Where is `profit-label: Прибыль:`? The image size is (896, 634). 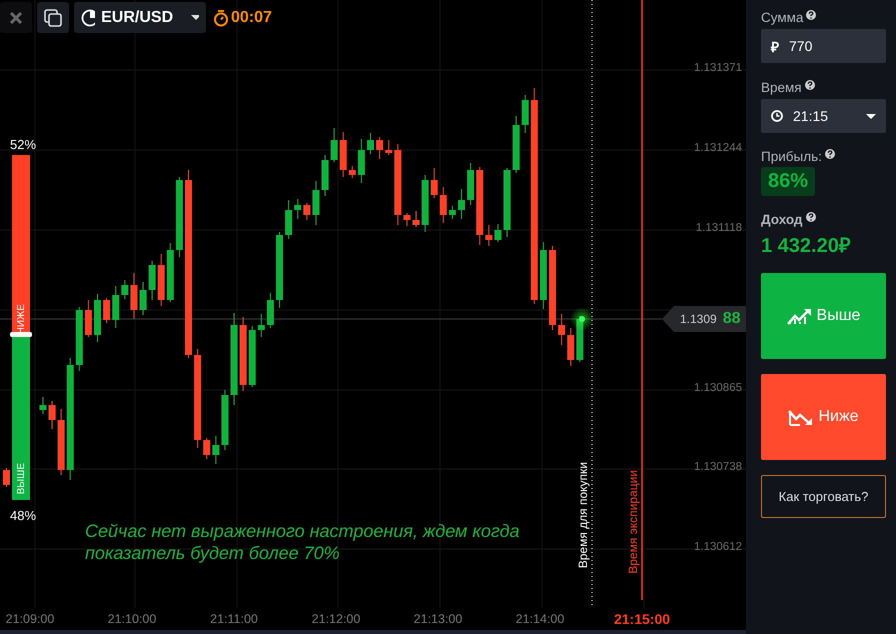
profit-label: Прибыль: is located at coordinates (791, 156).